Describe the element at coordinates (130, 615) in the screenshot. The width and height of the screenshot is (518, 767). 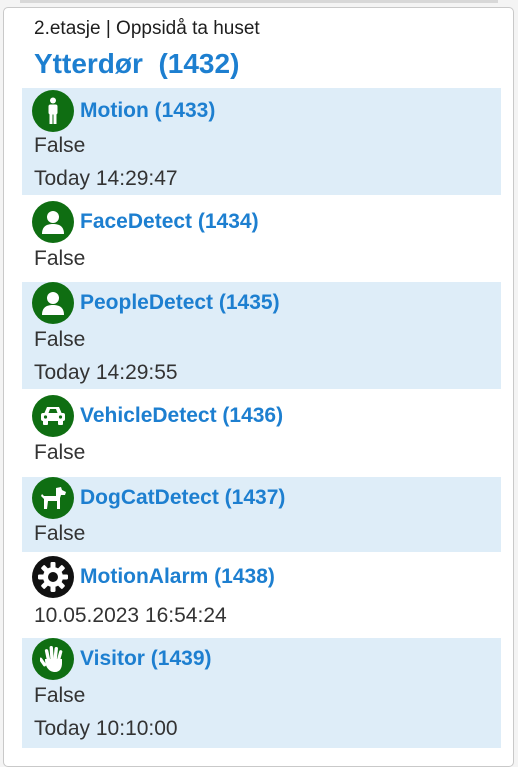
I see `item-value: 10.05.2023 16:54:24` at that location.